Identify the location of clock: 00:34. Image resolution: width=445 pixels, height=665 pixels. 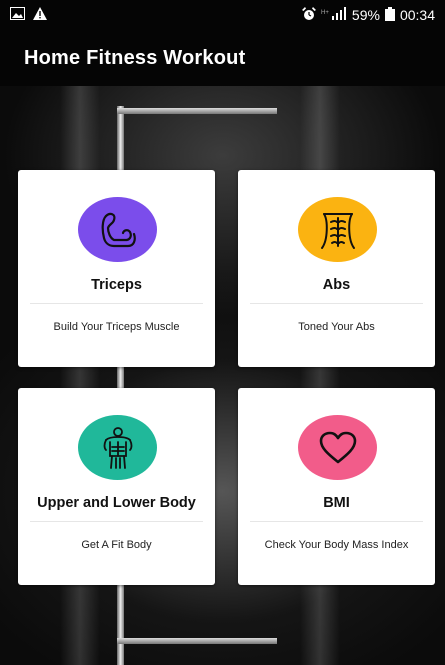
(417, 15).